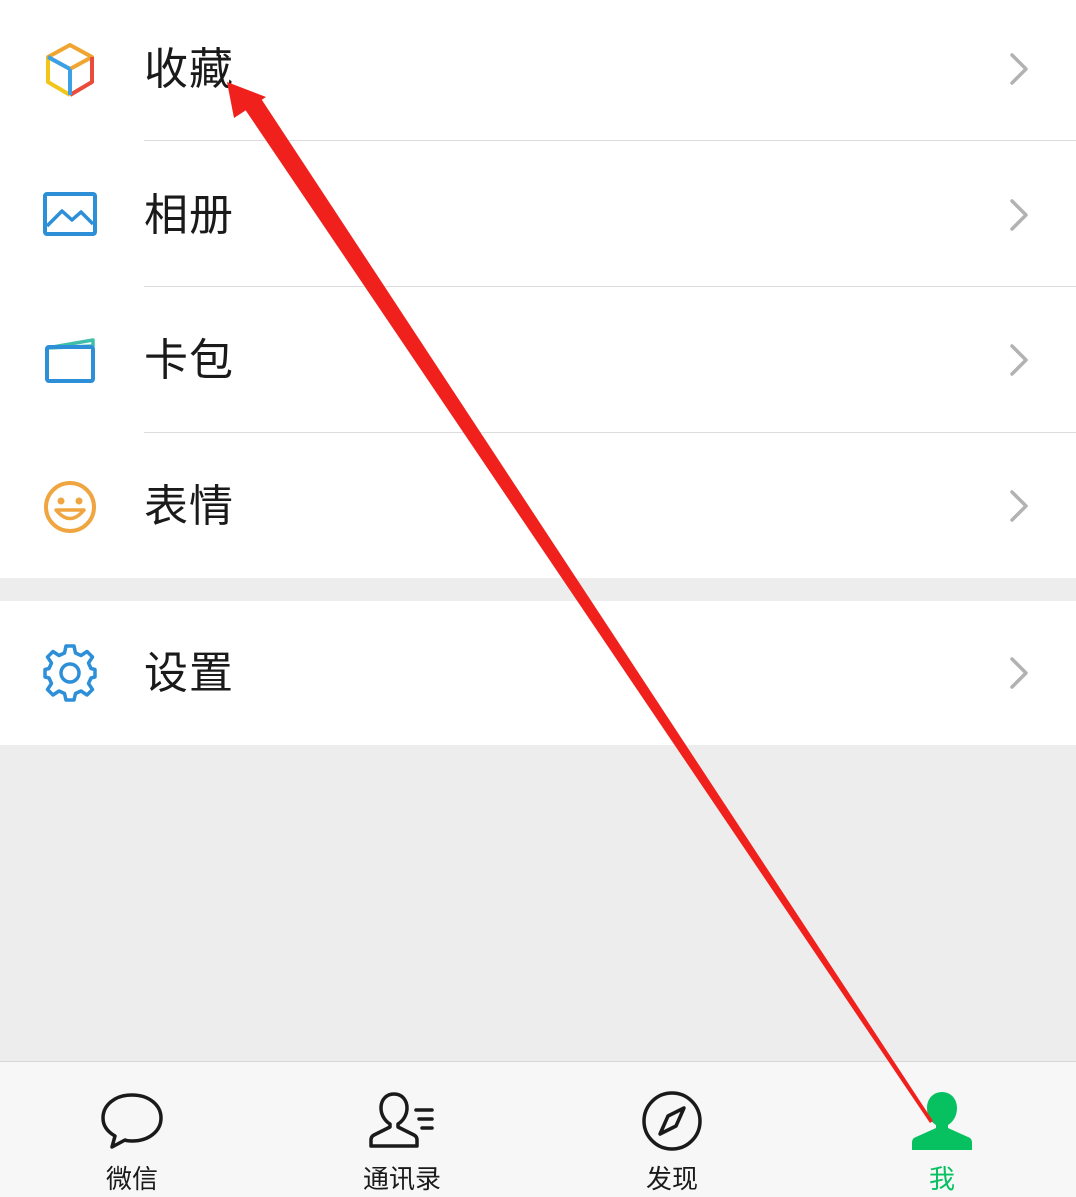 The height and width of the screenshot is (1197, 1076). What do you see at coordinates (538, 72) in the screenshot?
I see `menu-item-favorites: 收藏` at bounding box center [538, 72].